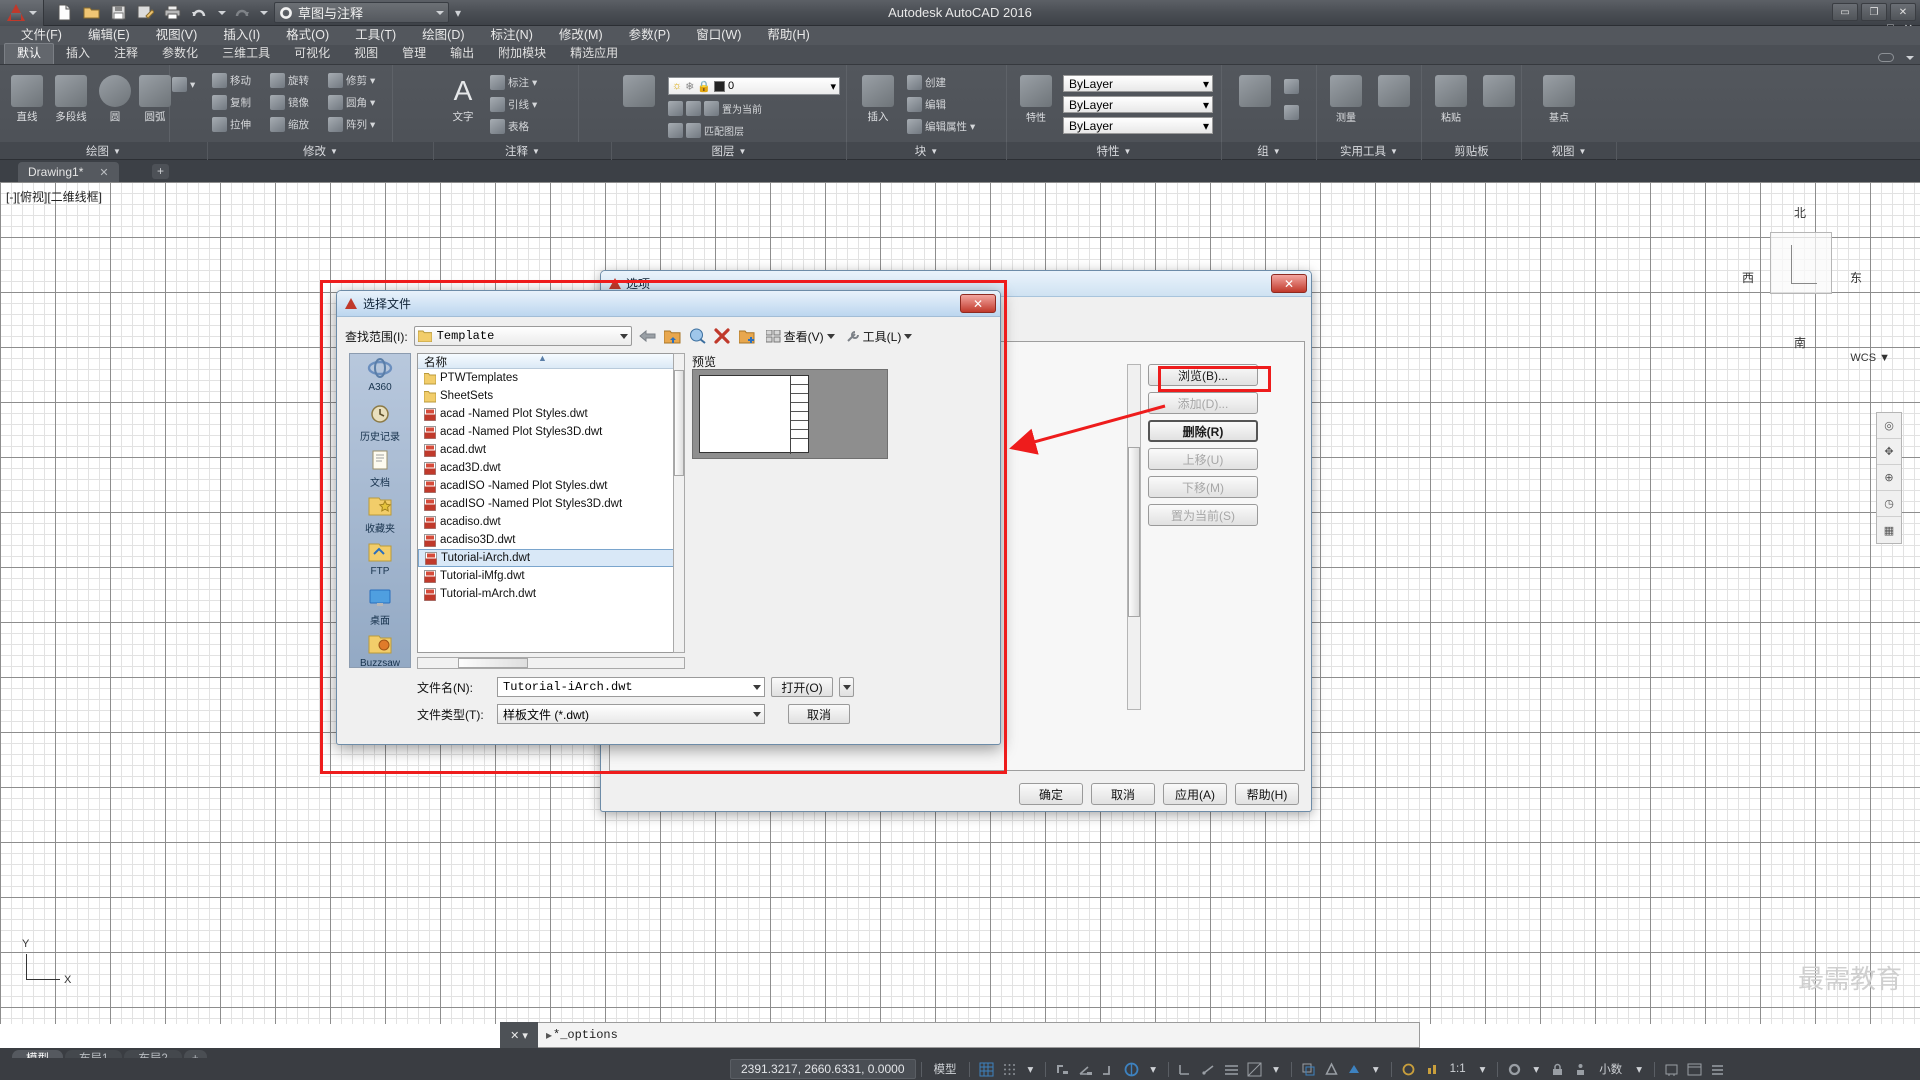 Image resolution: width=1920 pixels, height=1080 pixels. What do you see at coordinates (788, 35) in the screenshot?
I see `menu-item-help: 帮助(H)` at bounding box center [788, 35].